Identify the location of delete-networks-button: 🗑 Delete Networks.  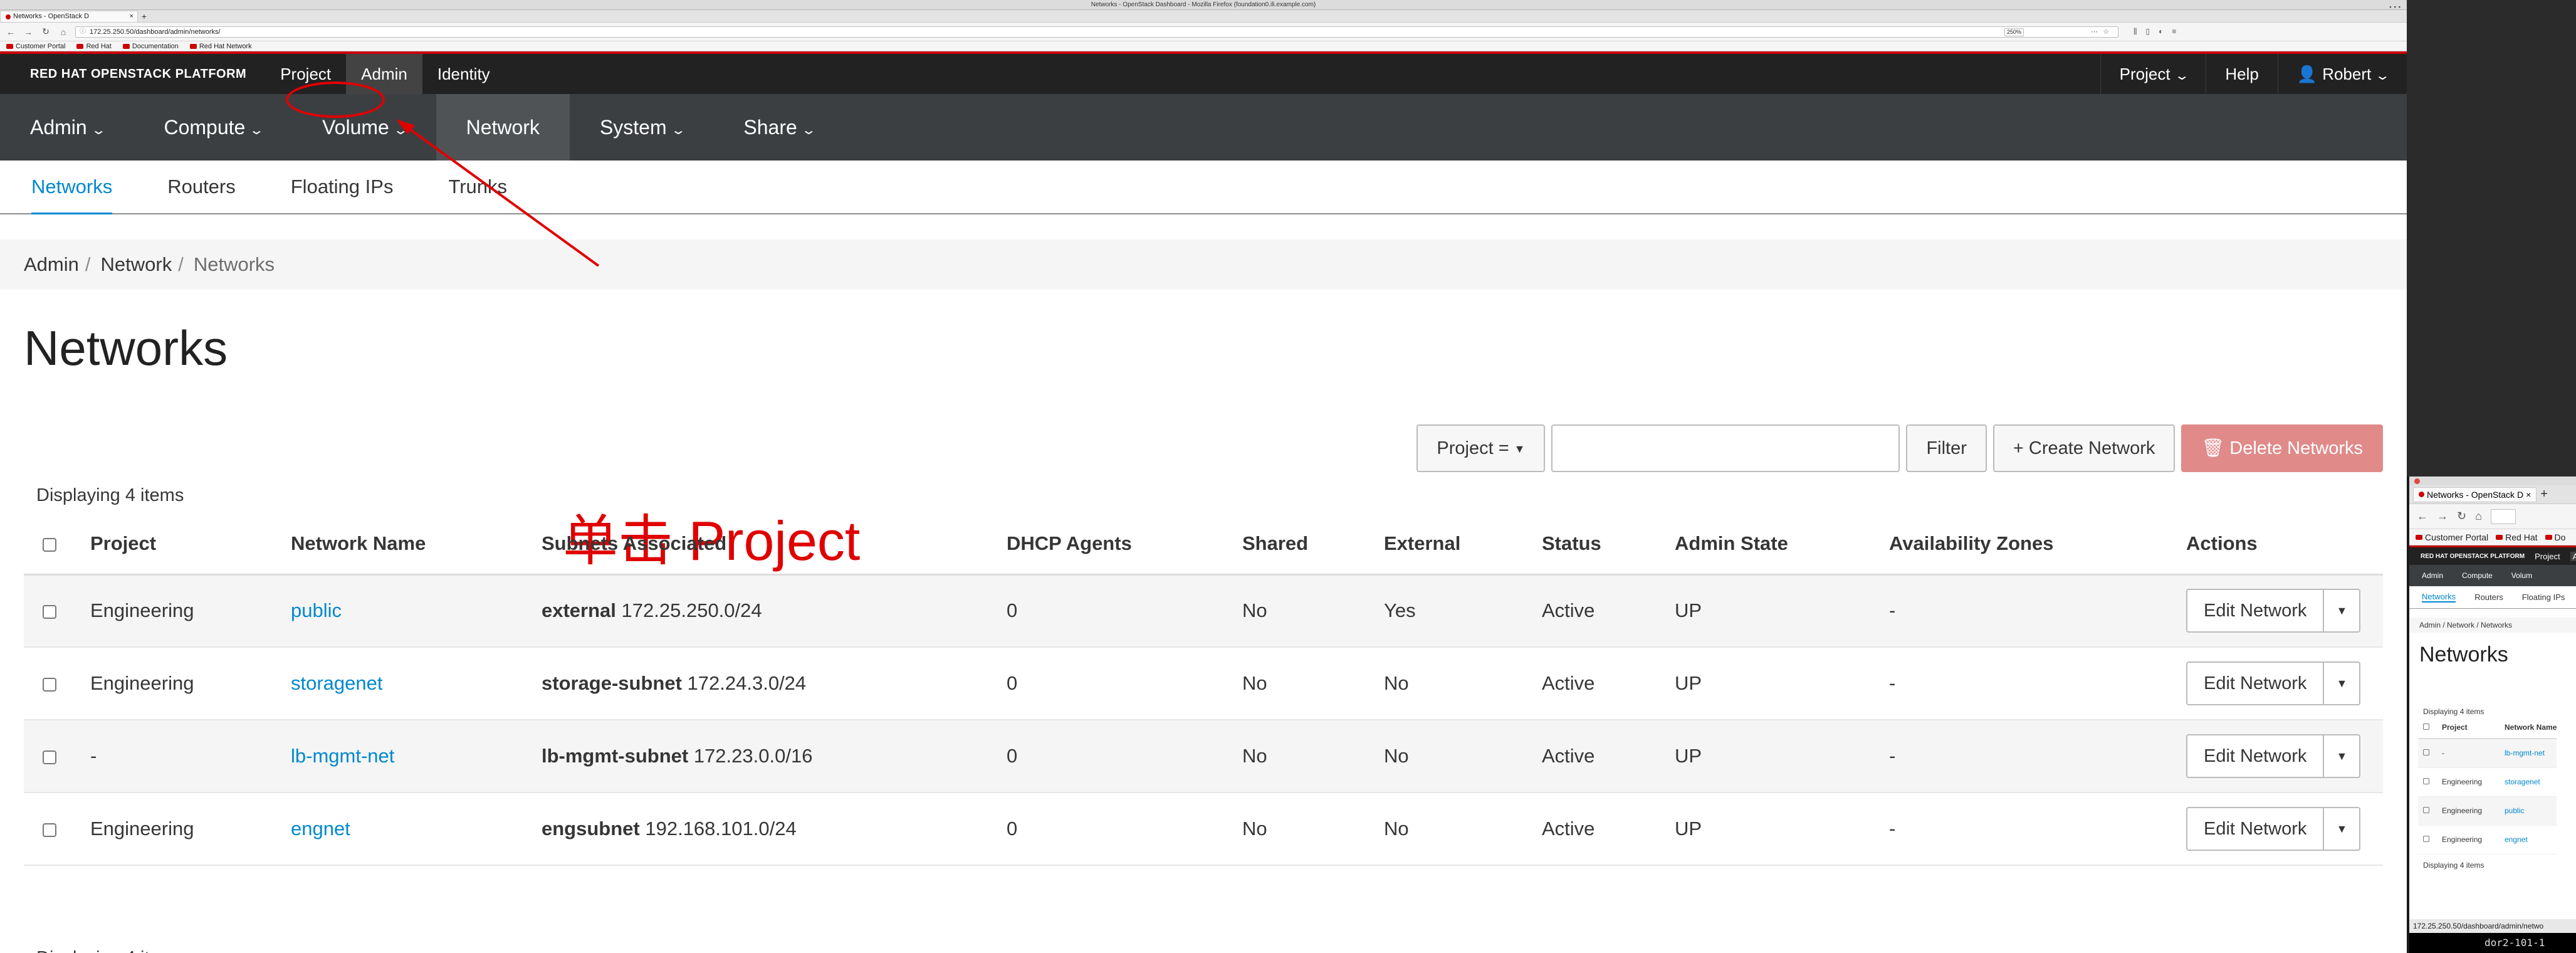
(2282, 448).